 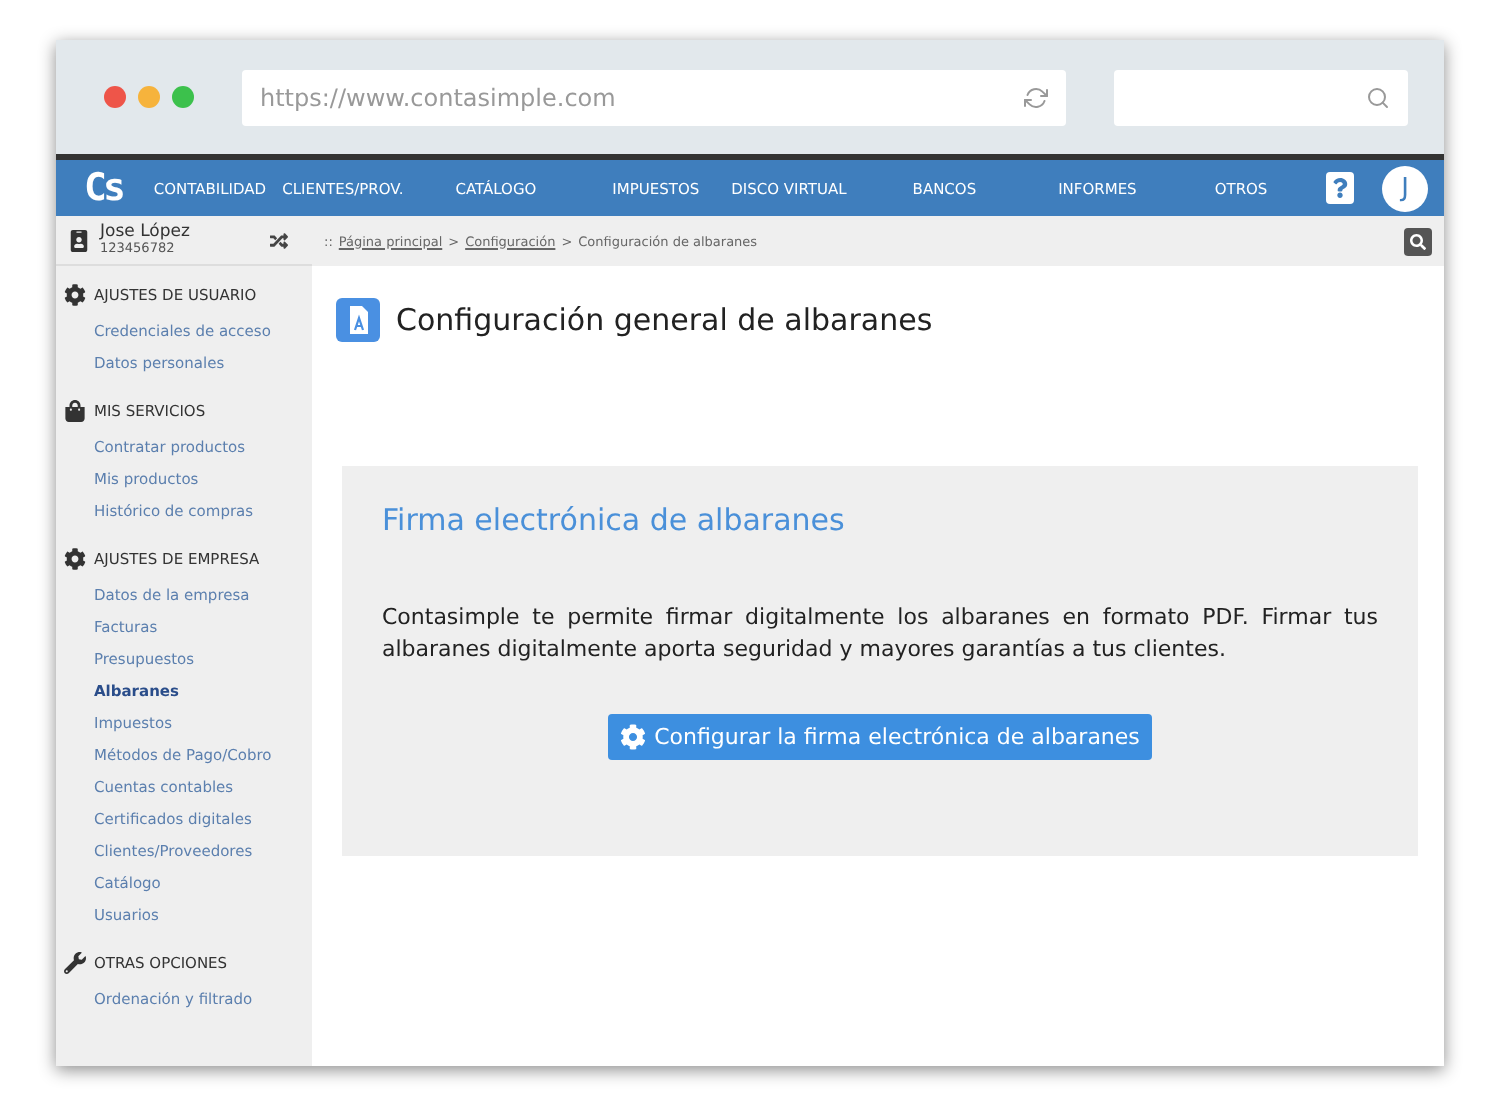 I want to click on document-icon, so click(x=358, y=320).